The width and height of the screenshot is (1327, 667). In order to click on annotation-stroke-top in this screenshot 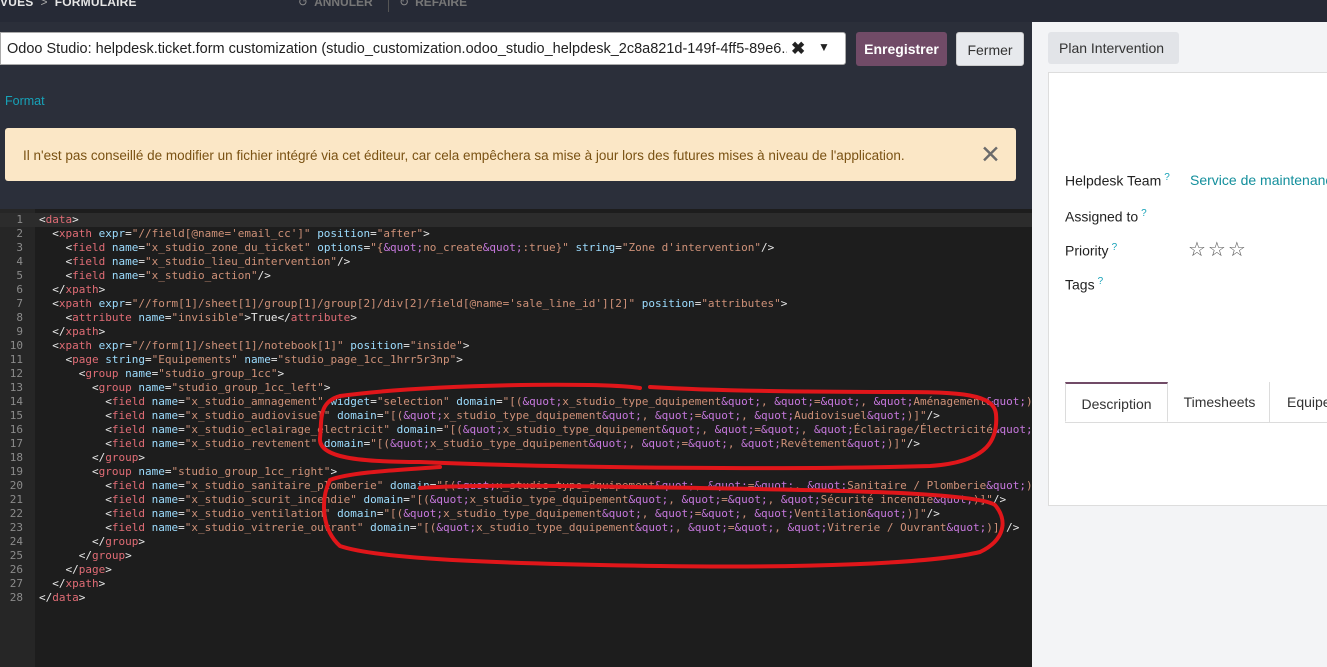, I will do `click(658, 426)`.